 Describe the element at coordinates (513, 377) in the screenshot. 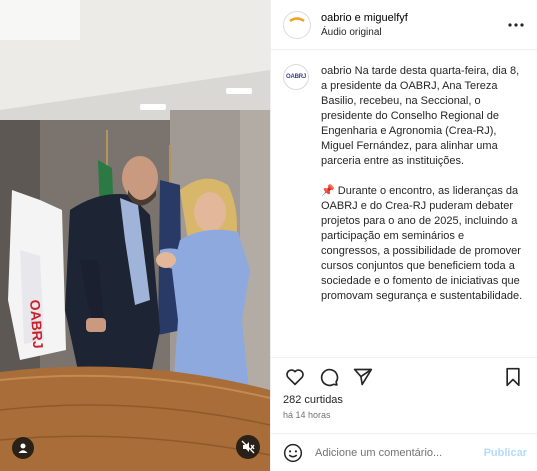

I see `bookmark-icon` at that location.